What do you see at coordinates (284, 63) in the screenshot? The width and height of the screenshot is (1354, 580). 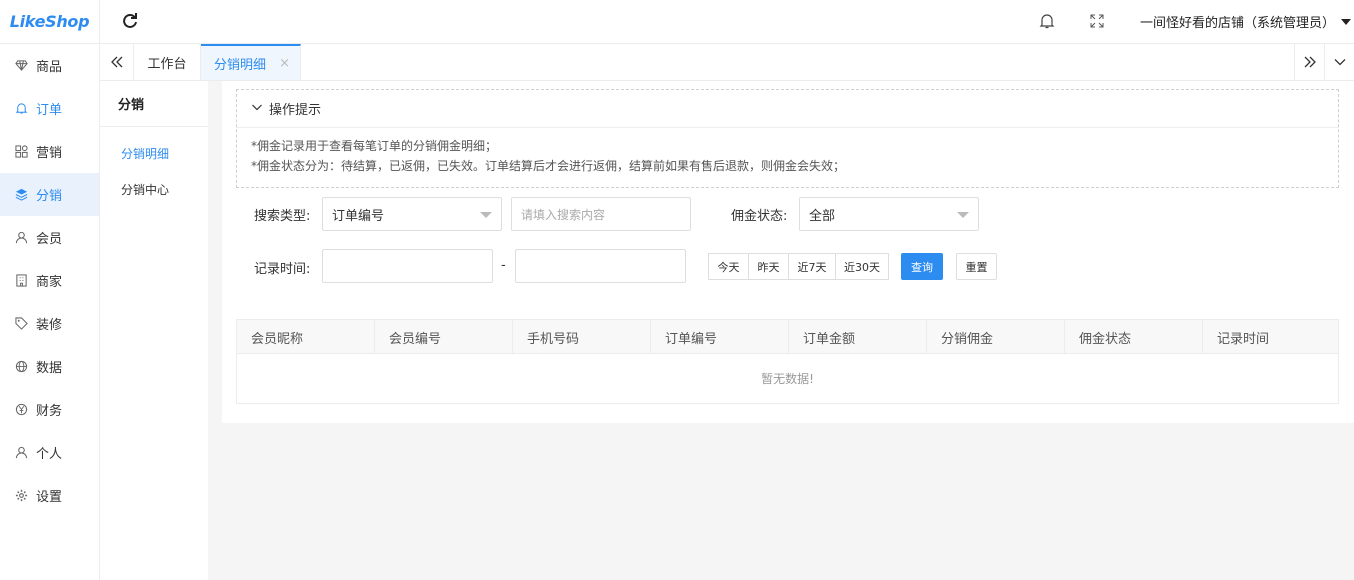 I see `close-icon: ×` at bounding box center [284, 63].